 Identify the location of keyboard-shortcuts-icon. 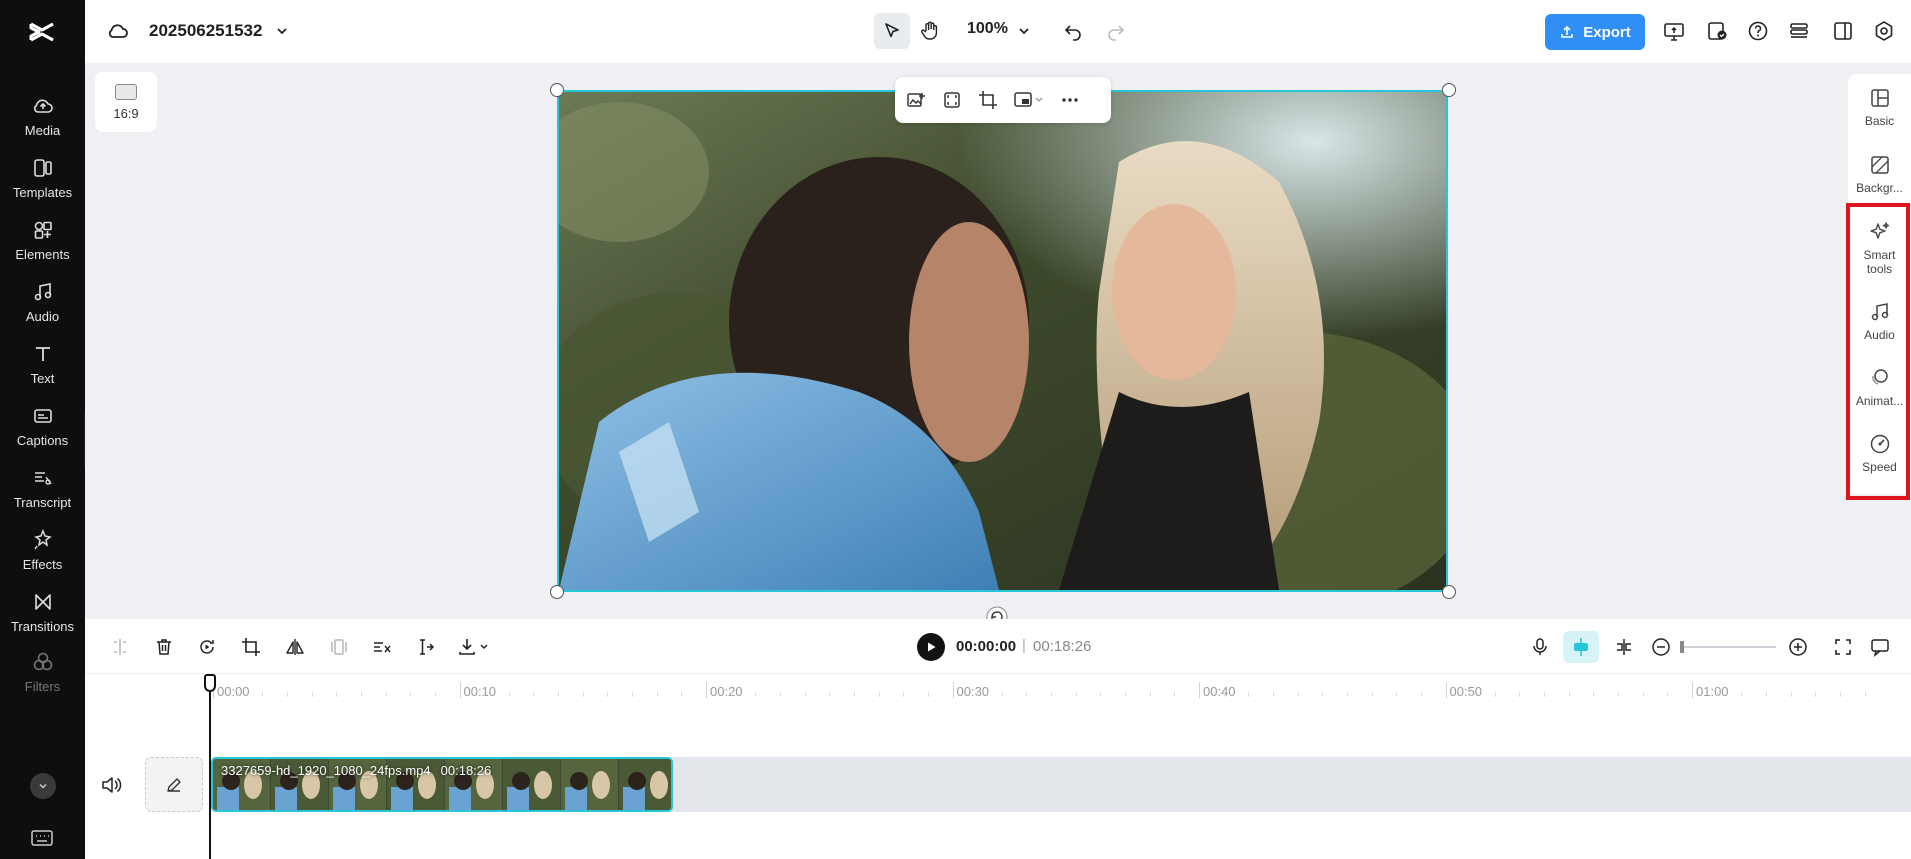
(42, 838).